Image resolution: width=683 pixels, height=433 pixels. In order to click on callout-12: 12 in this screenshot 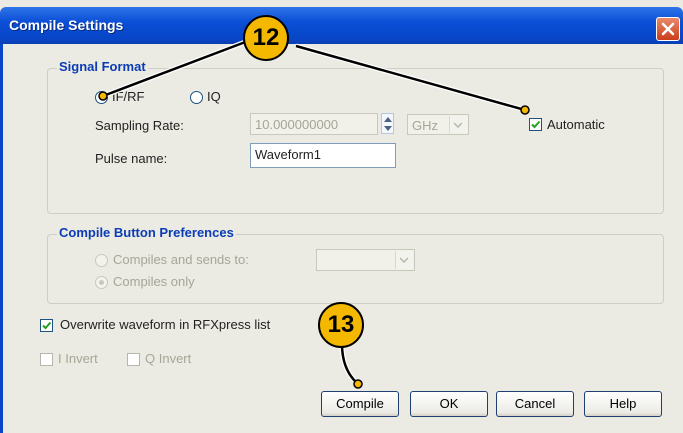, I will do `click(266, 38)`.